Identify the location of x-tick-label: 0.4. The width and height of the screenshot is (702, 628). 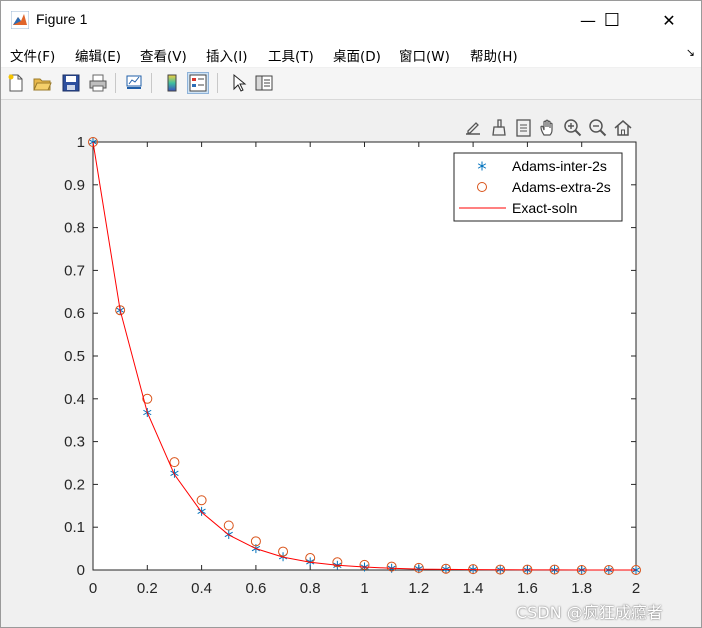
(201, 588).